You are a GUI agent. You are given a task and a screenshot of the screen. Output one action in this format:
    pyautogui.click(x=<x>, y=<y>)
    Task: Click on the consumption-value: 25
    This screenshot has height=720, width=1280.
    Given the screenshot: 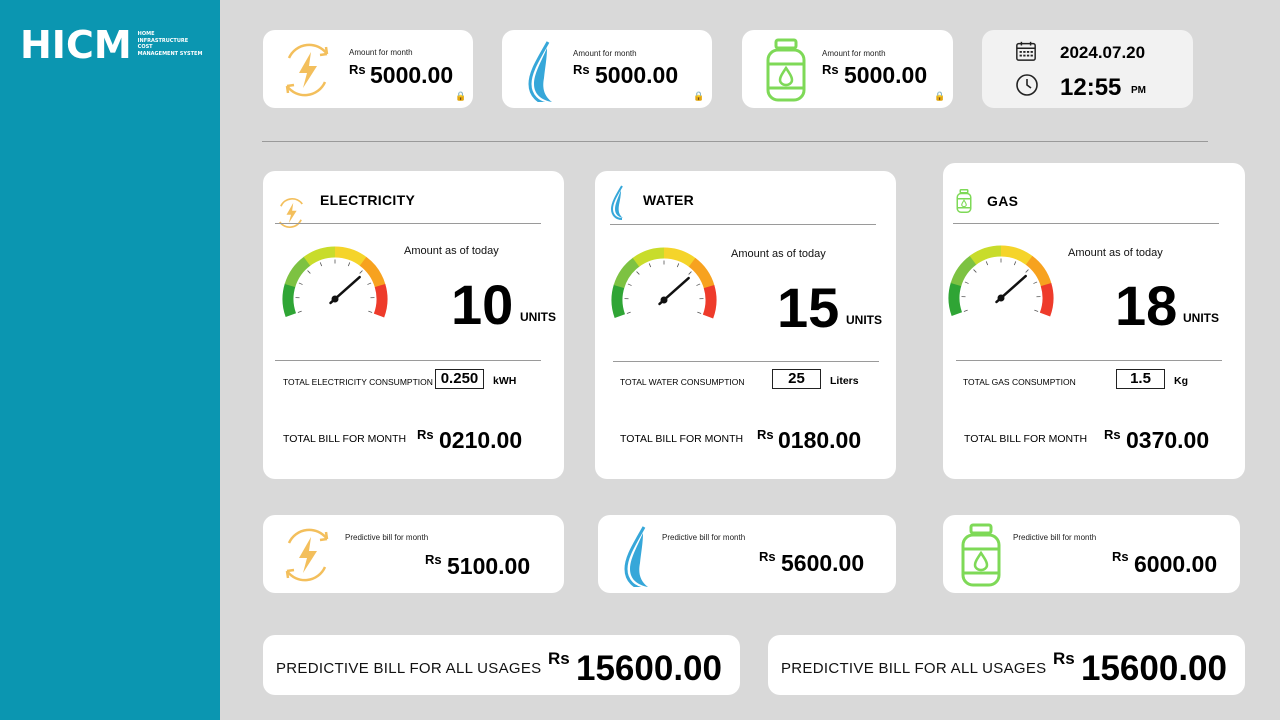 What is the action you would take?
    pyautogui.click(x=796, y=379)
    